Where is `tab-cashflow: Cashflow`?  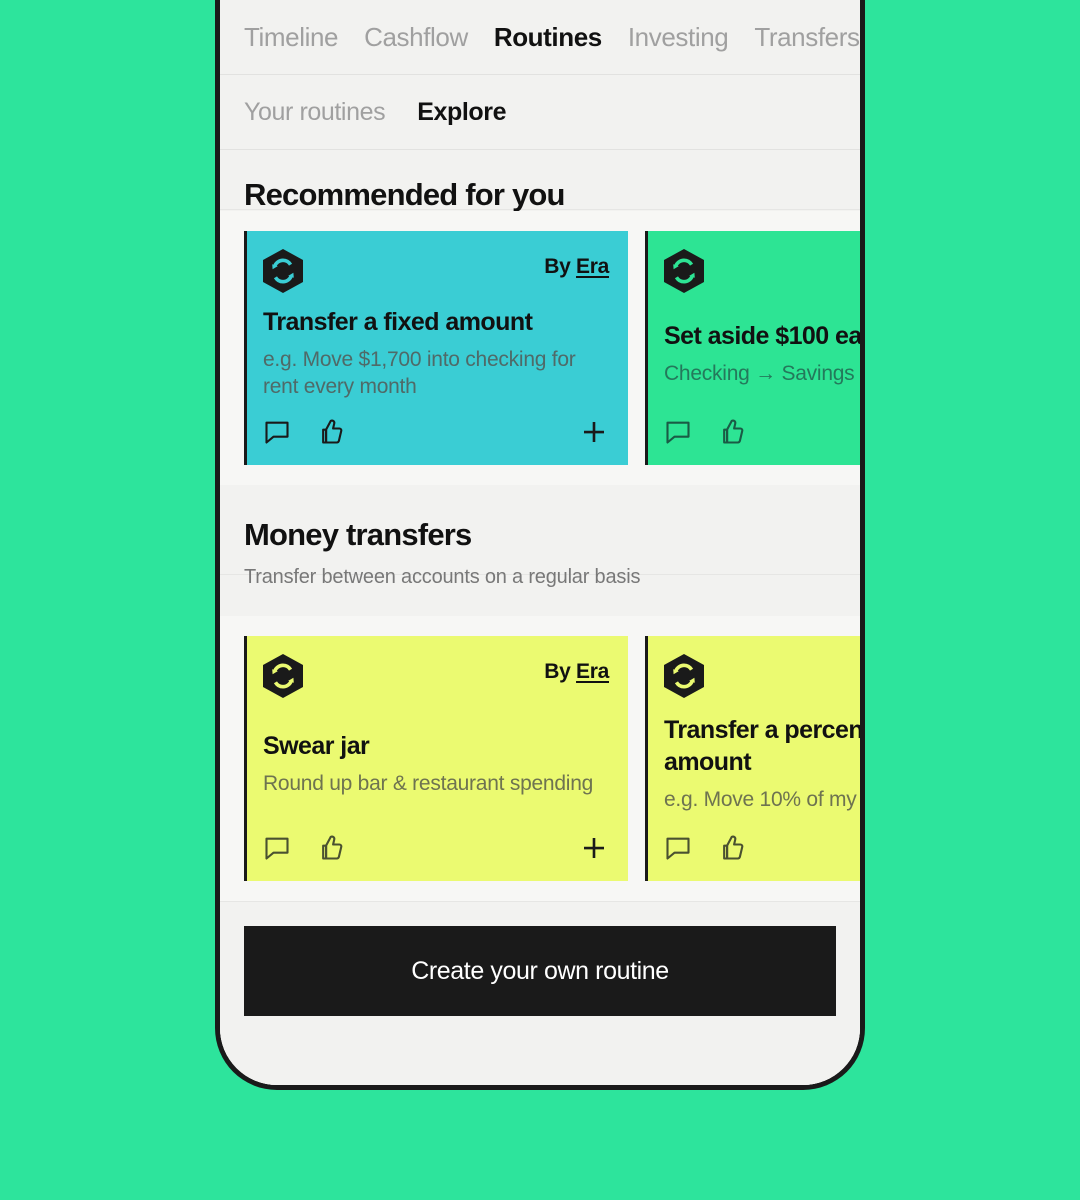 tab-cashflow: Cashflow is located at coordinates (416, 37).